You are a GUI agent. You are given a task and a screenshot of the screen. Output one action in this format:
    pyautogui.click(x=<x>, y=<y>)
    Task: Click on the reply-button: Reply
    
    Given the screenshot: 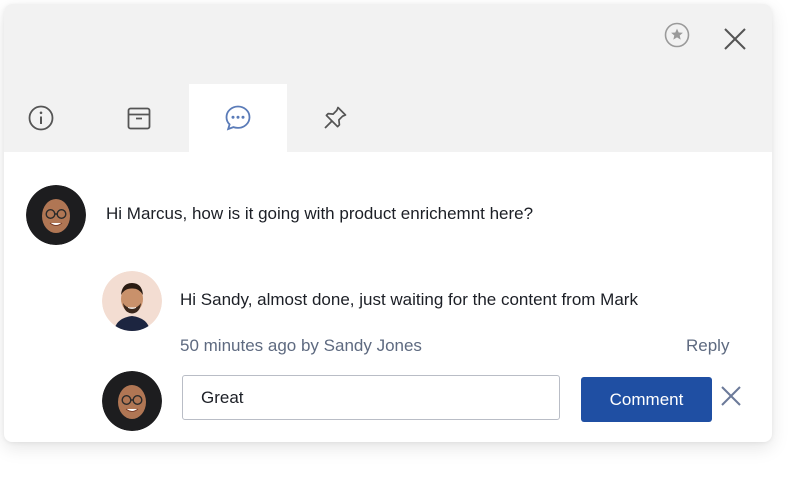 What is the action you would take?
    pyautogui.click(x=707, y=346)
    